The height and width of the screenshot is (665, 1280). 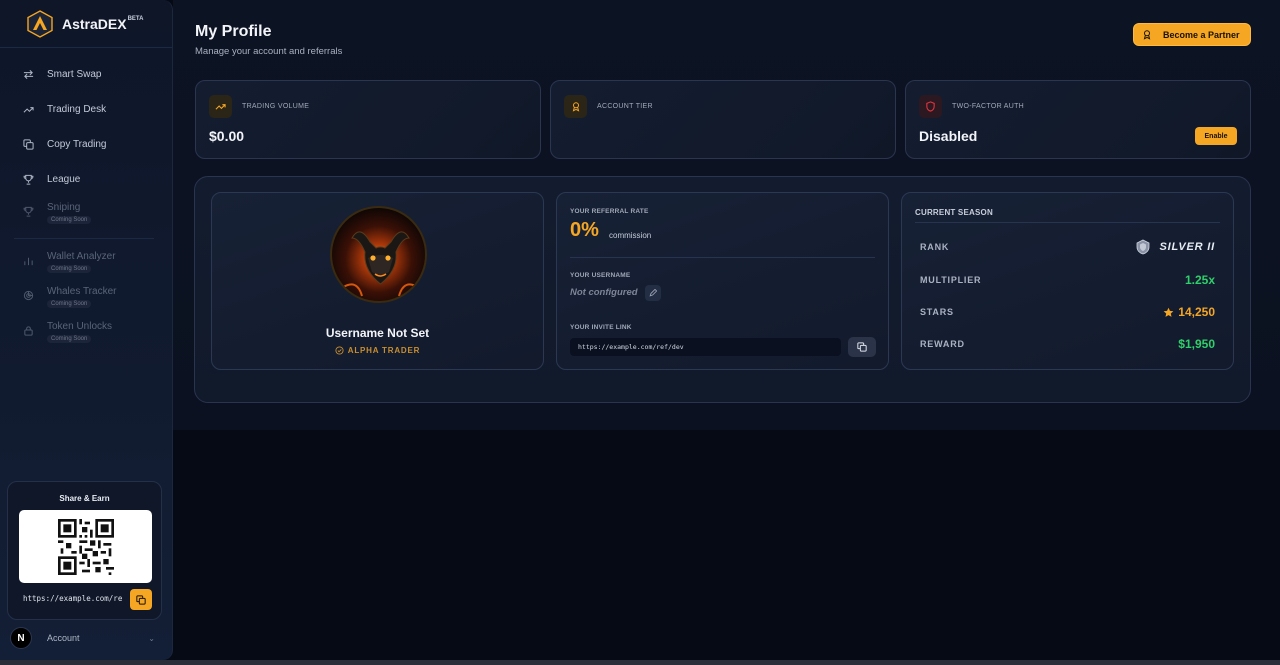 What do you see at coordinates (82, 638) in the screenshot?
I see `account-menu: N Account ⌄` at bounding box center [82, 638].